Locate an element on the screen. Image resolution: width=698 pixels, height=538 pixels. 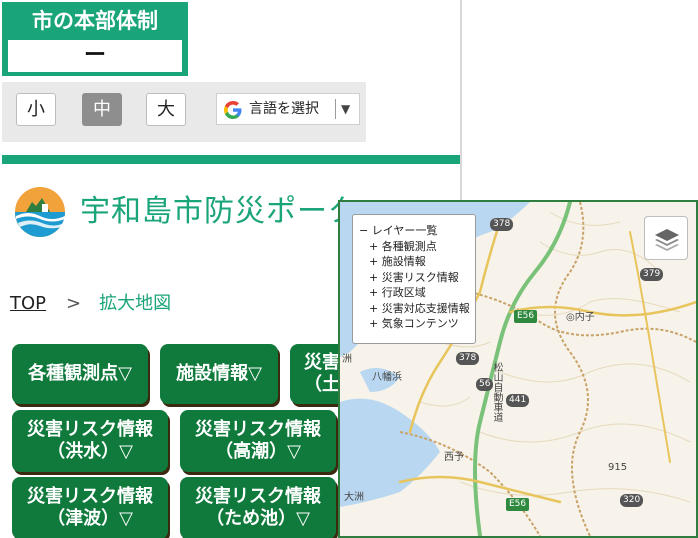
chevron-down-icon: ▼ is located at coordinates (346, 109).